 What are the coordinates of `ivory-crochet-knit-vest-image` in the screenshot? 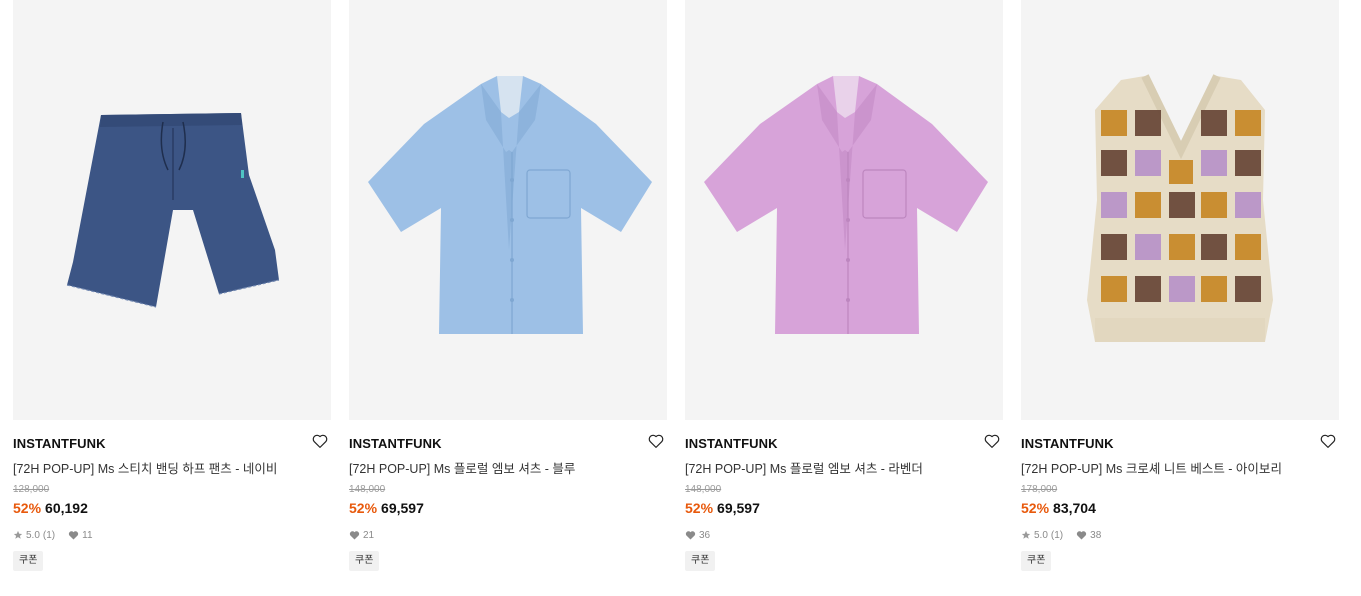 It's located at (1180, 208).